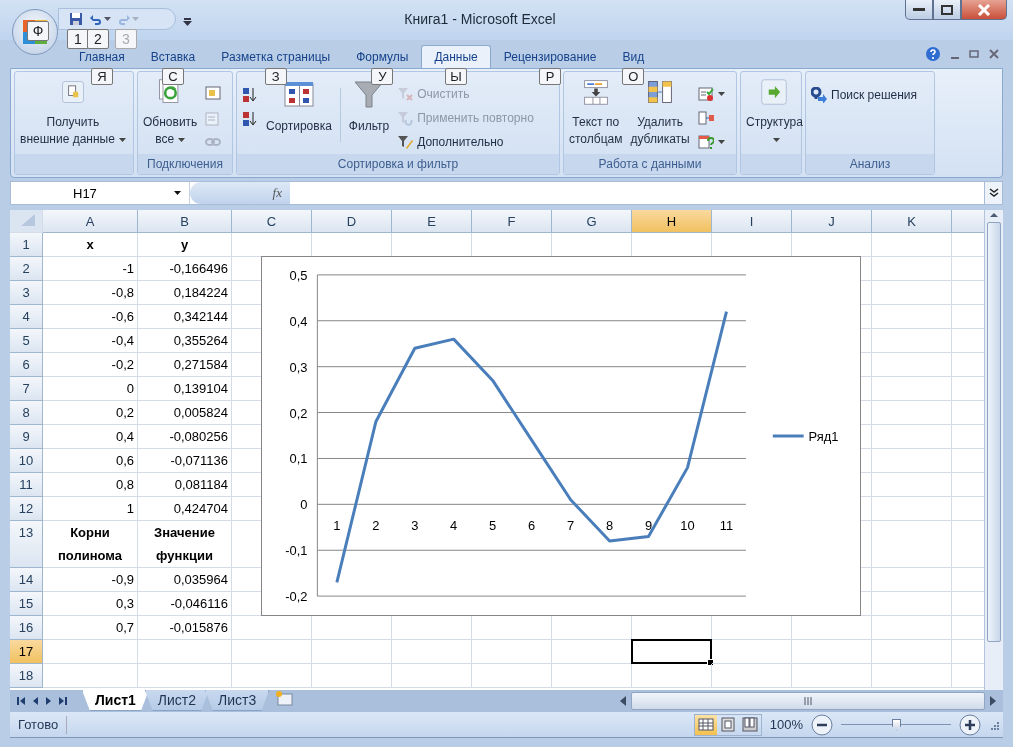 This screenshot has width=1013, height=747. What do you see at coordinates (774, 113) in the screenshot?
I see `ribbon-button: Структура` at bounding box center [774, 113].